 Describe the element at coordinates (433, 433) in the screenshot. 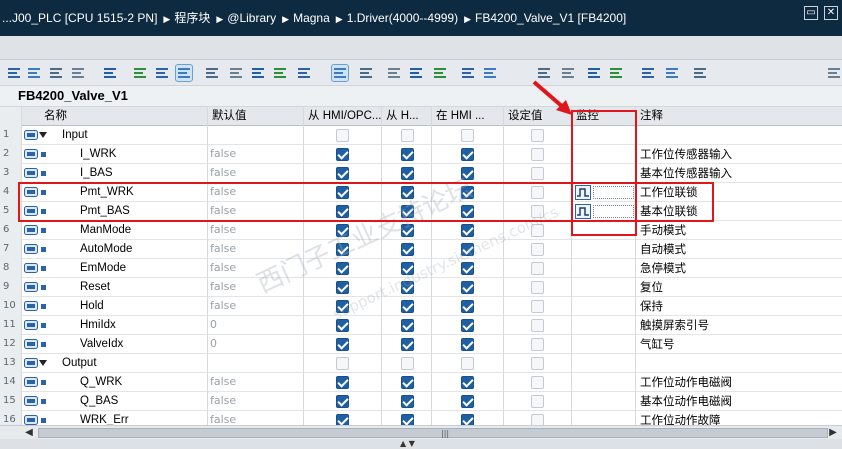

I see `scrollbar-thumb: |||` at that location.